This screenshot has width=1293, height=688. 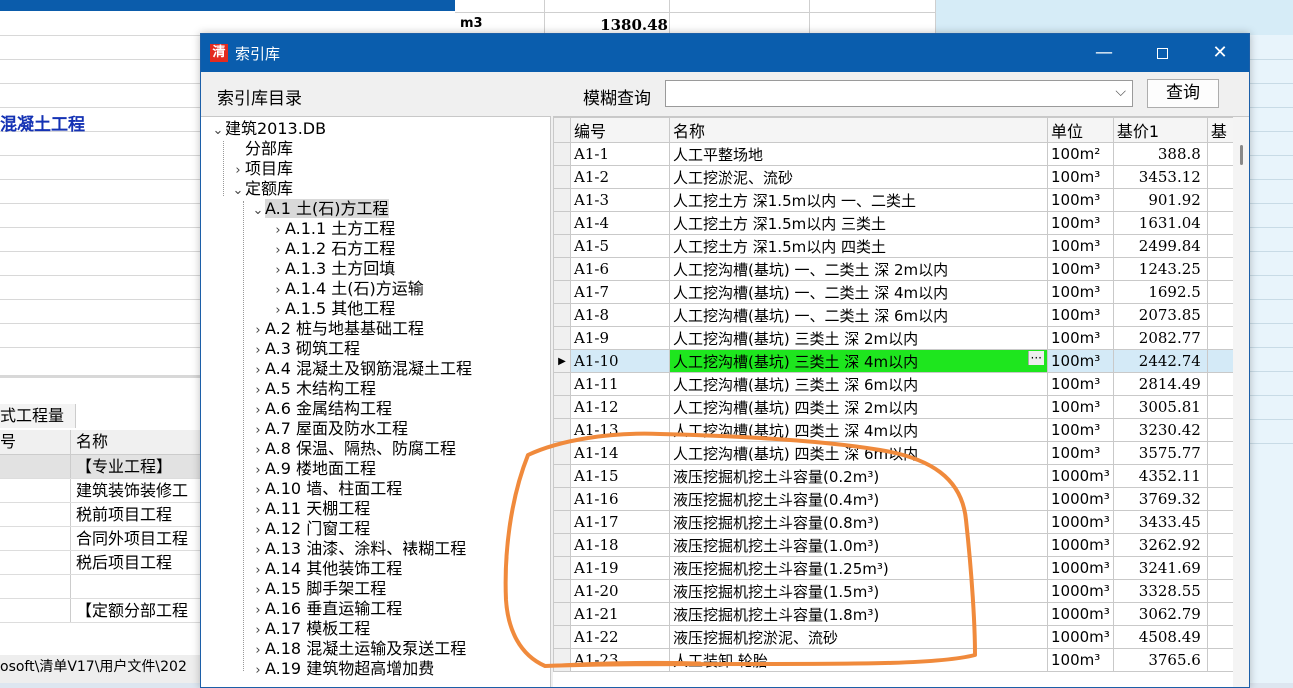 I want to click on cell-name: 人工装卸 轮胎, so click(x=858, y=660).